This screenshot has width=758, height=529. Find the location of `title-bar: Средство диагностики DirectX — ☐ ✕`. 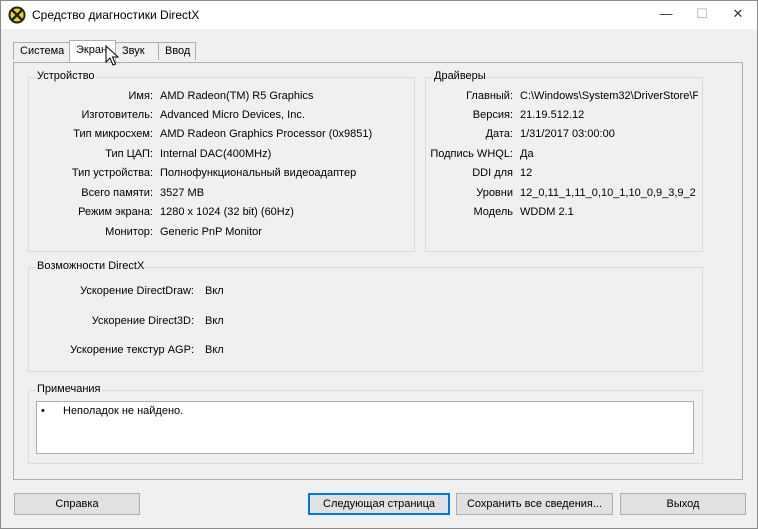

title-bar: Средство диагностики DirectX — ☐ ✕ is located at coordinates (379, 15).